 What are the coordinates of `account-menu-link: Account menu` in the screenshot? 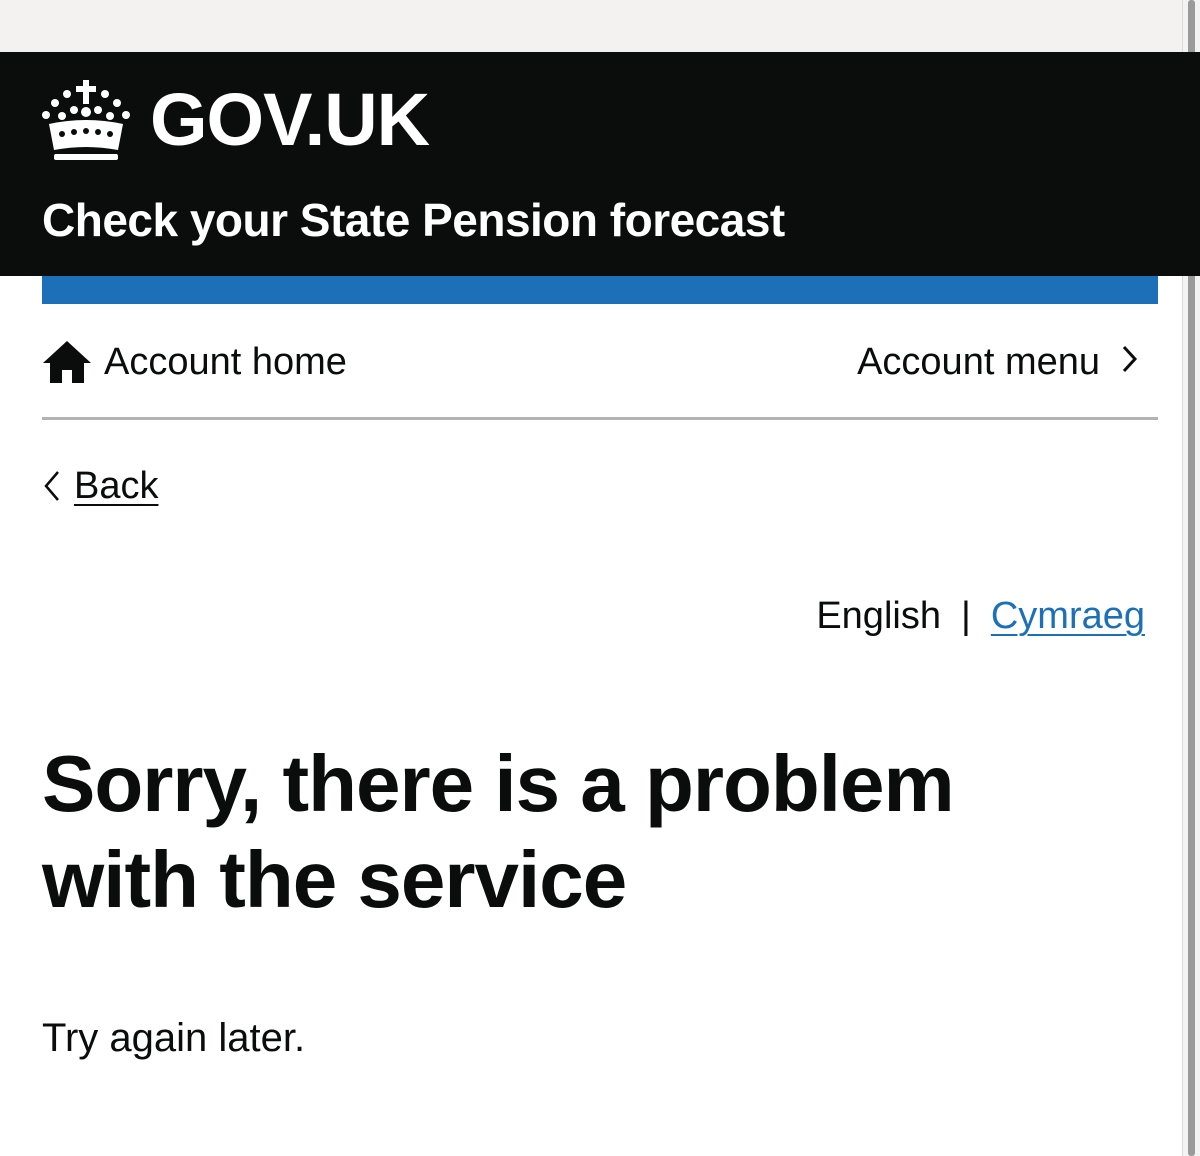 It's located at (998, 362).